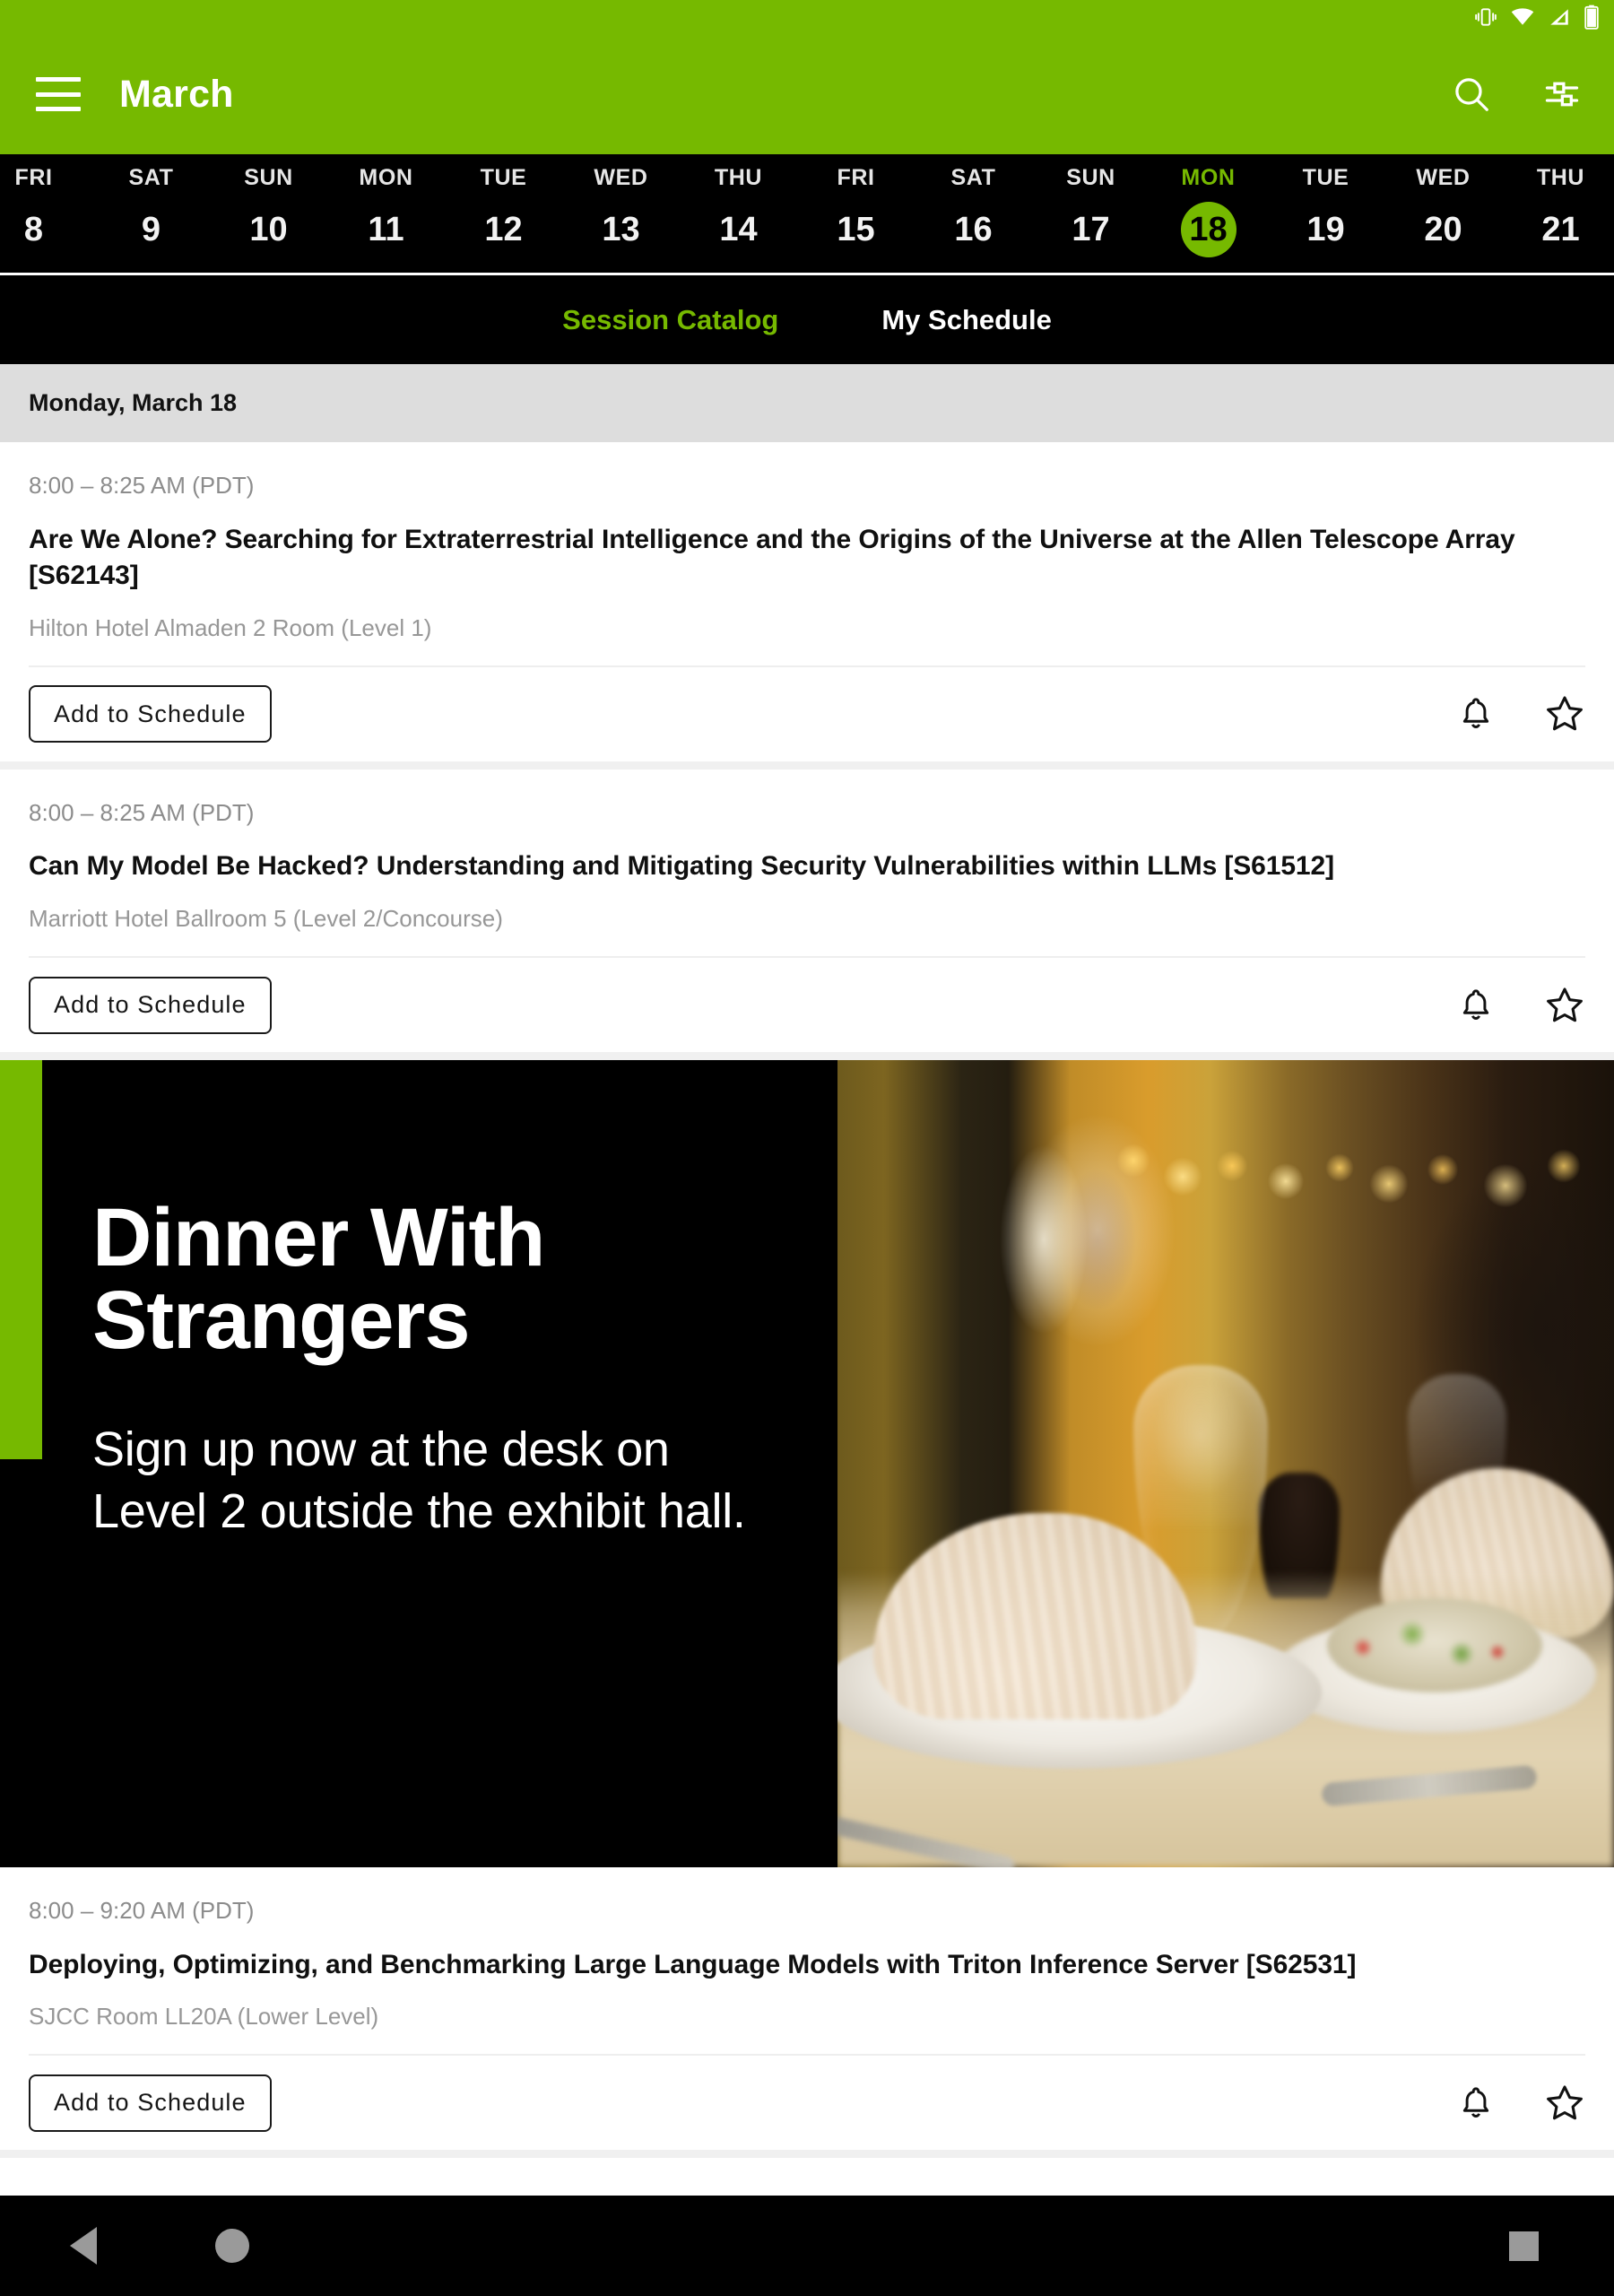  I want to click on status-bar, so click(807, 17).